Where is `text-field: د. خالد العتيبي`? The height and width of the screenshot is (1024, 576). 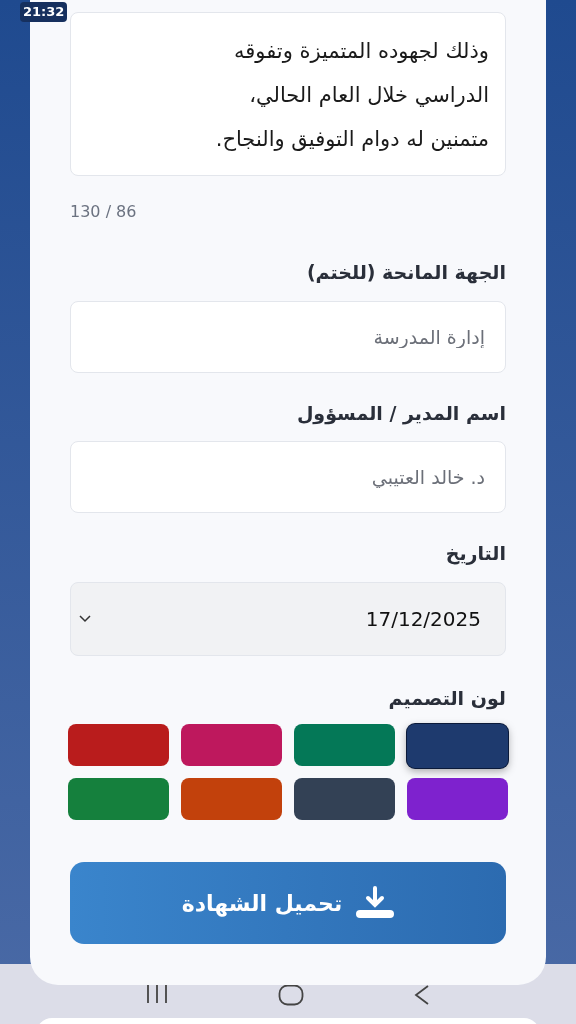 text-field: د. خالد العتيبي is located at coordinates (288, 477).